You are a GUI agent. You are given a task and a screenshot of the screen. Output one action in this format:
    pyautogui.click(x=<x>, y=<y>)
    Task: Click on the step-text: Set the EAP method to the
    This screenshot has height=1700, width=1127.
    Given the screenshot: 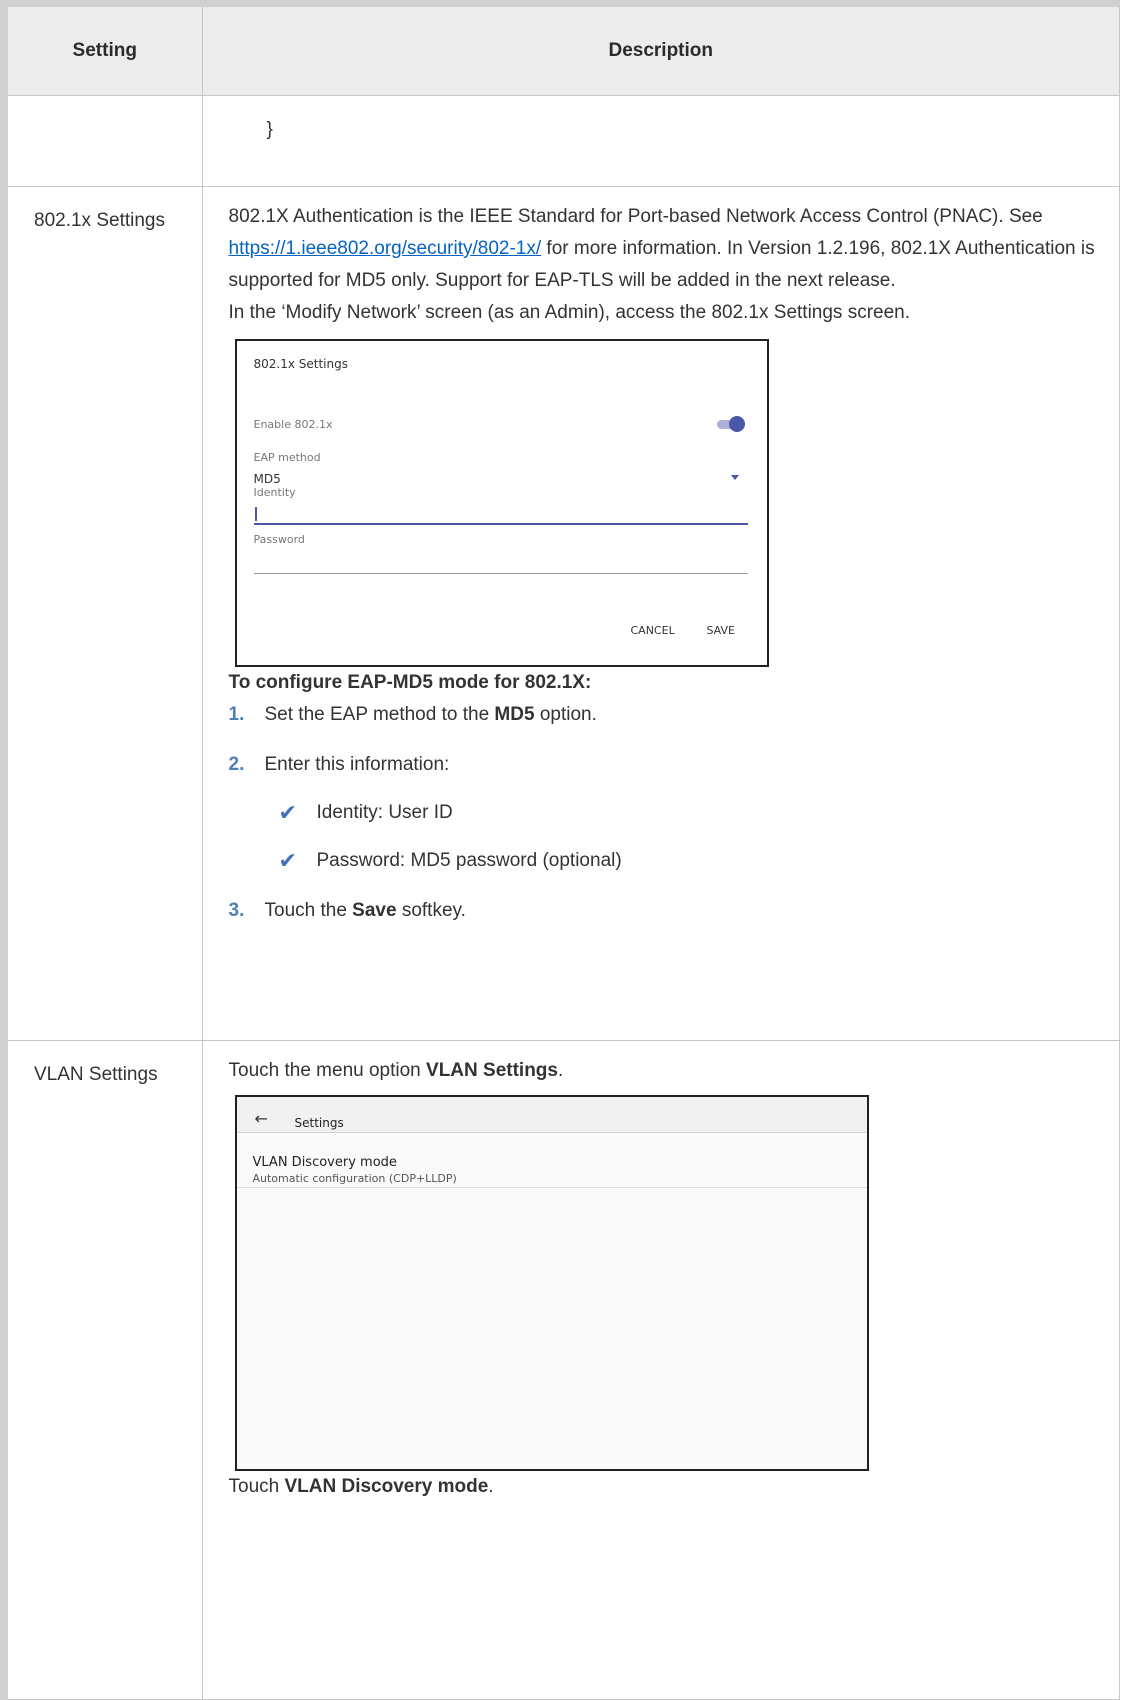 What is the action you would take?
    pyautogui.click(x=379, y=714)
    